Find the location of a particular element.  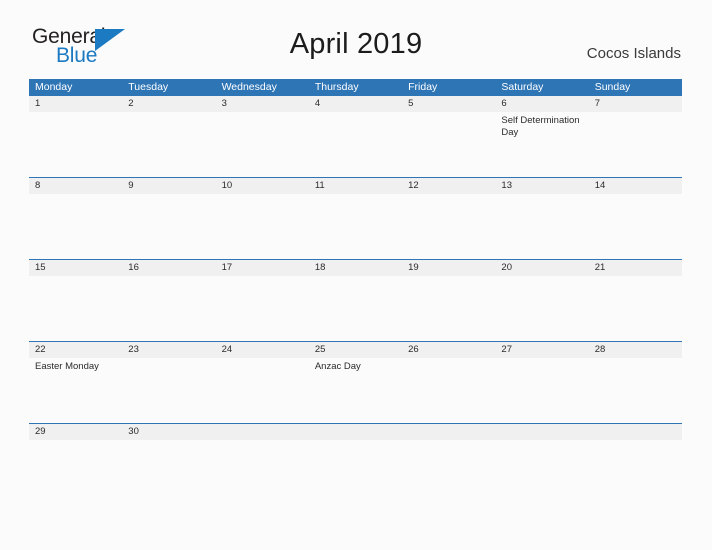

day-number-7: 7 is located at coordinates (635, 104).